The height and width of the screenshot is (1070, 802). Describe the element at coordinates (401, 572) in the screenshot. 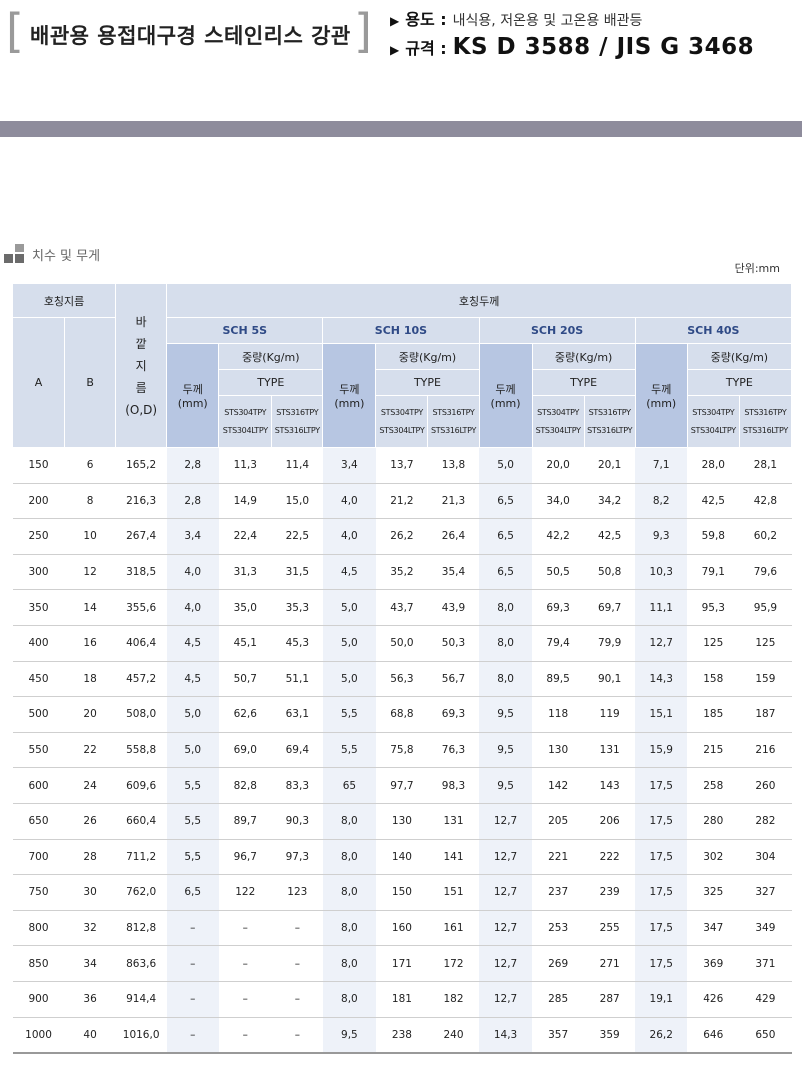

I see `table-cell: 35,2` at that location.